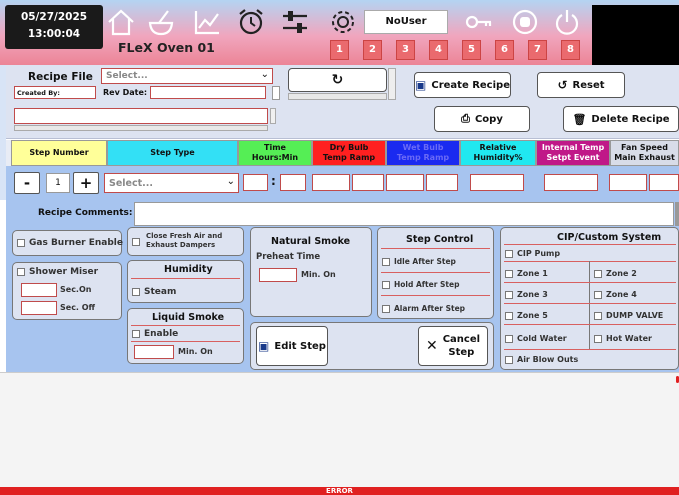 The image size is (679, 495). I want to click on copy-button: ⎙ Copy, so click(482, 119).